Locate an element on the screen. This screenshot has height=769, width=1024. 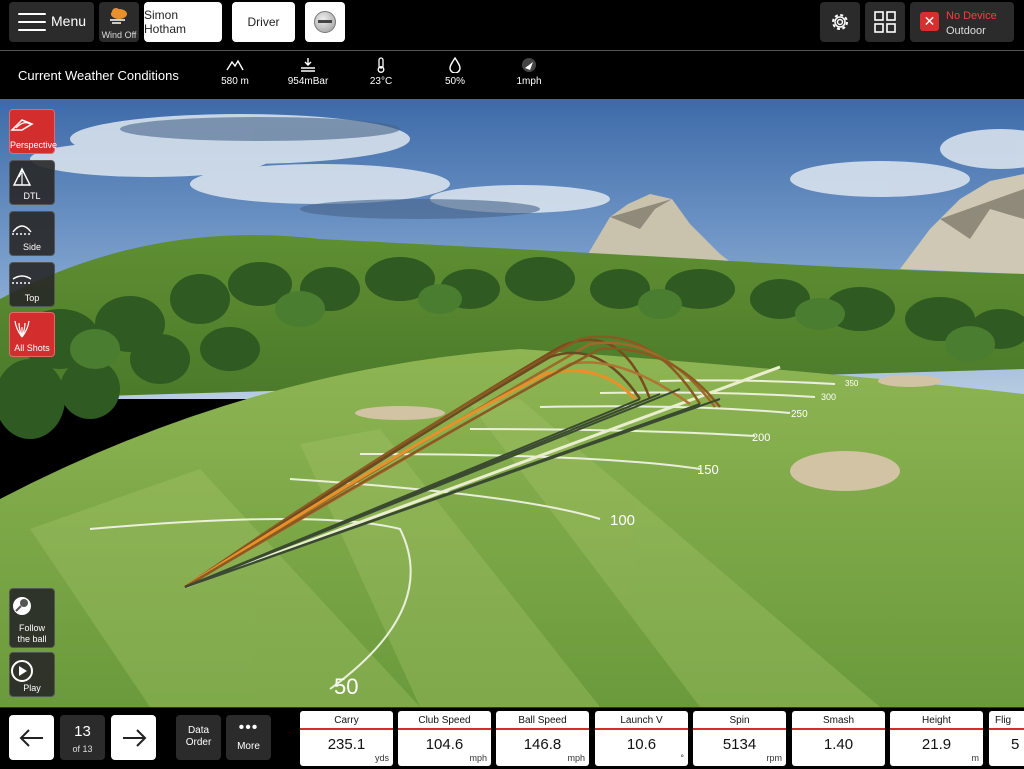
wind-direction-icon is located at coordinates (529, 65).